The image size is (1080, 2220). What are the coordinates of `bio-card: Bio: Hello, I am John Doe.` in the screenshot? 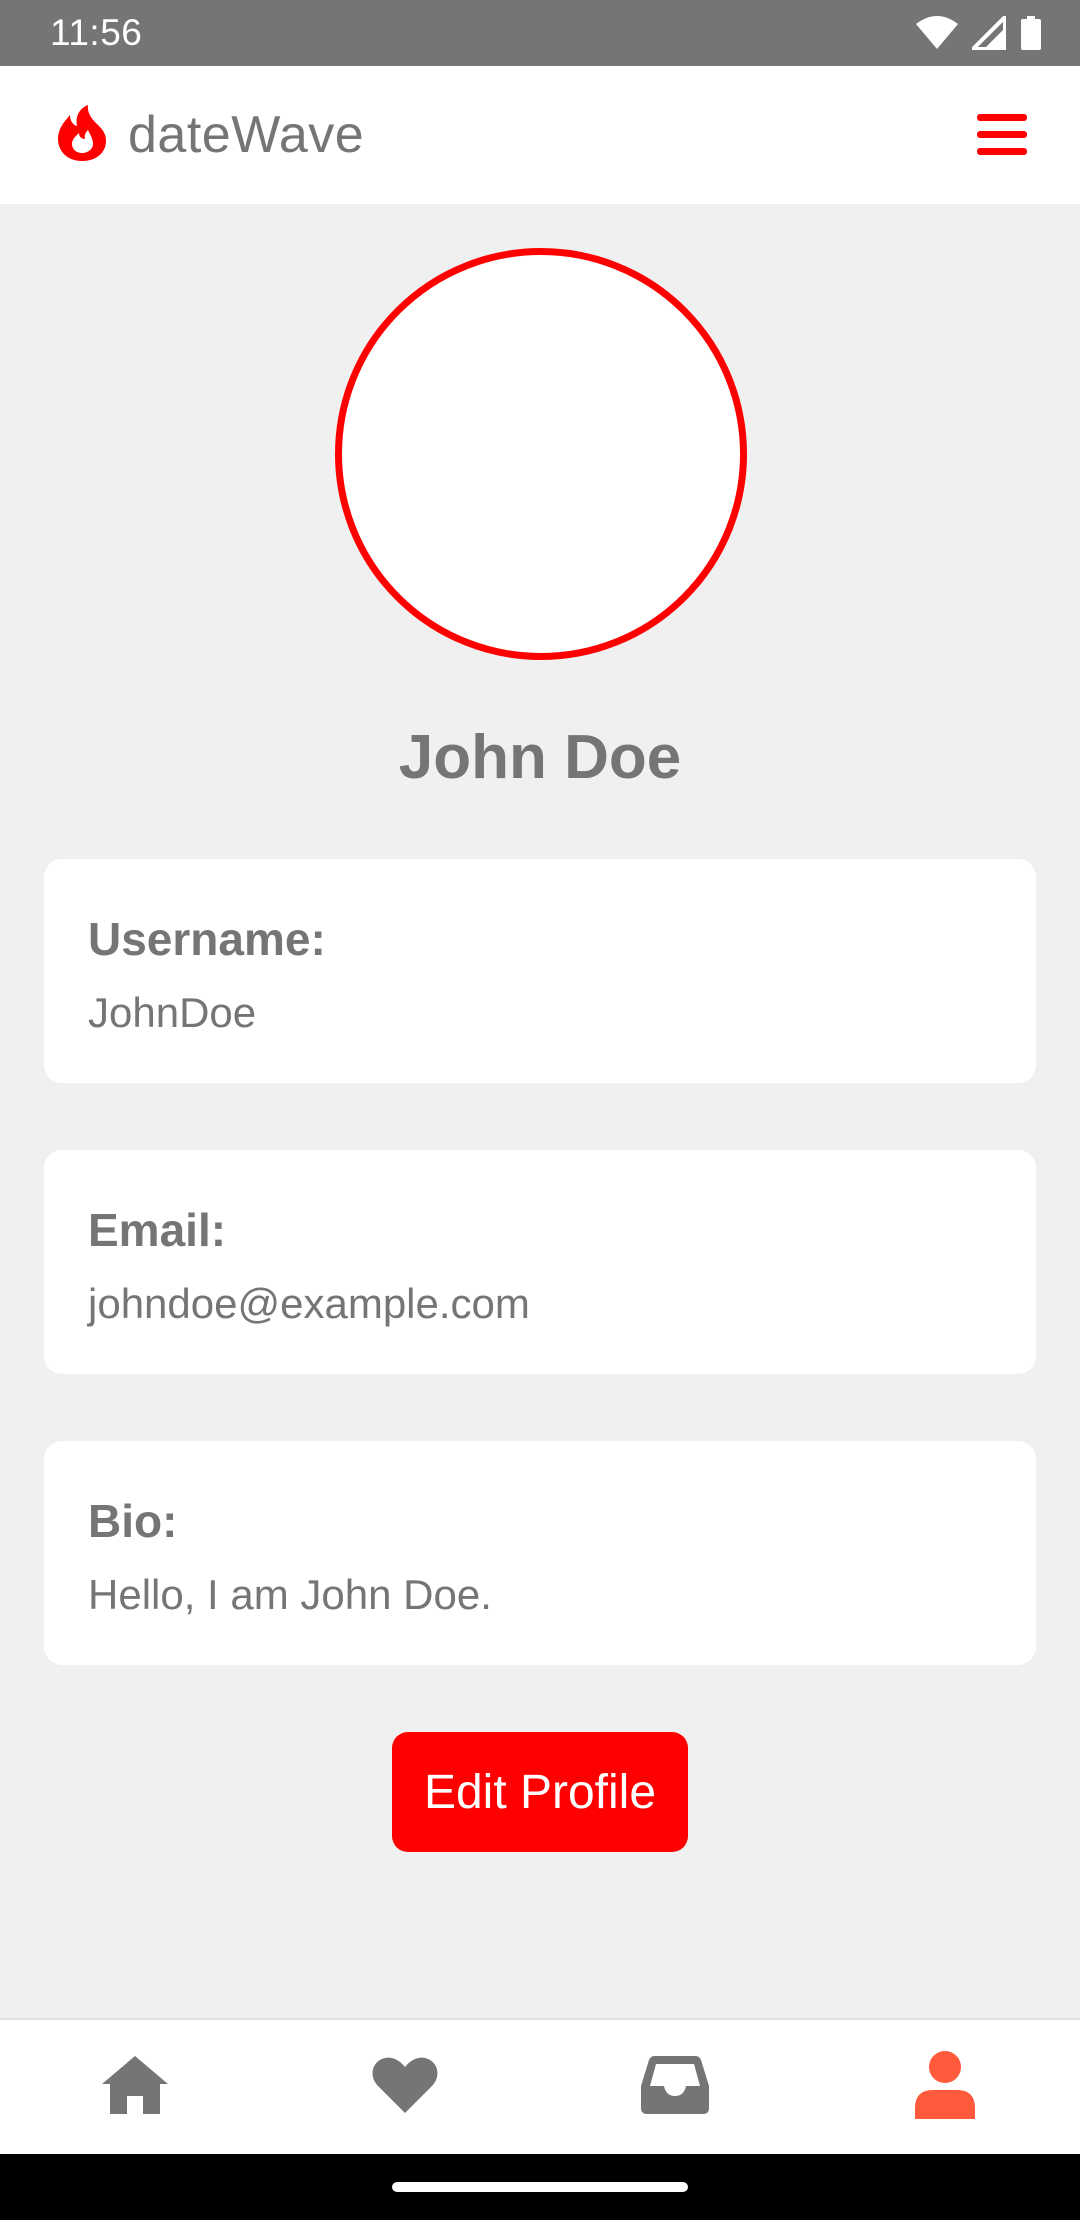 It's located at (540, 1553).